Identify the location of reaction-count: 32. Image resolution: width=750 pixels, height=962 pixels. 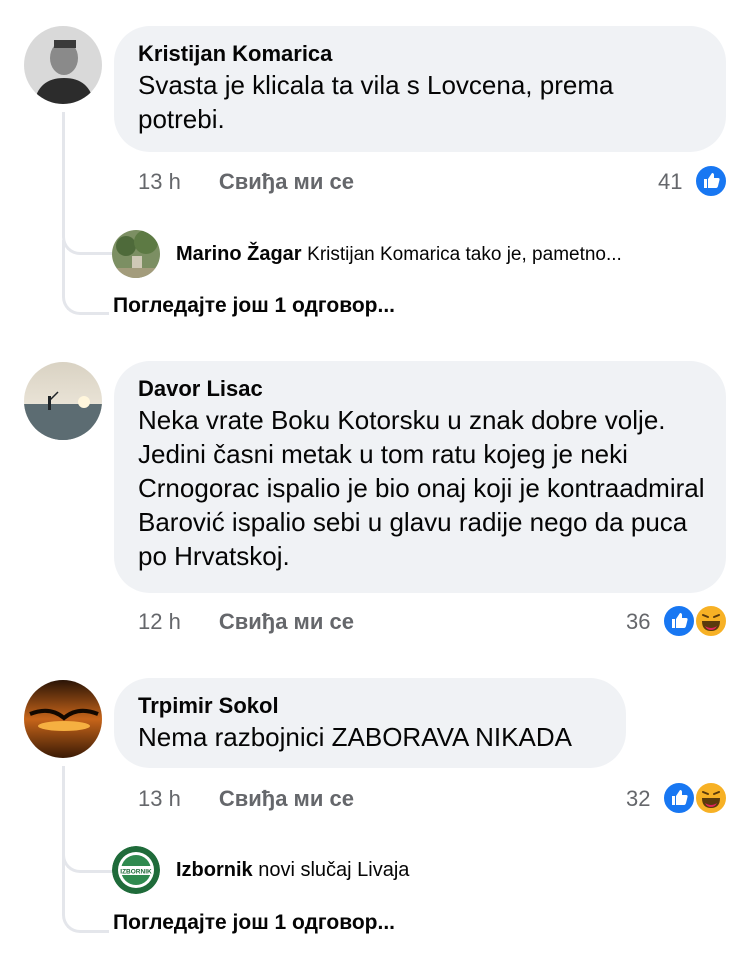
(638, 799).